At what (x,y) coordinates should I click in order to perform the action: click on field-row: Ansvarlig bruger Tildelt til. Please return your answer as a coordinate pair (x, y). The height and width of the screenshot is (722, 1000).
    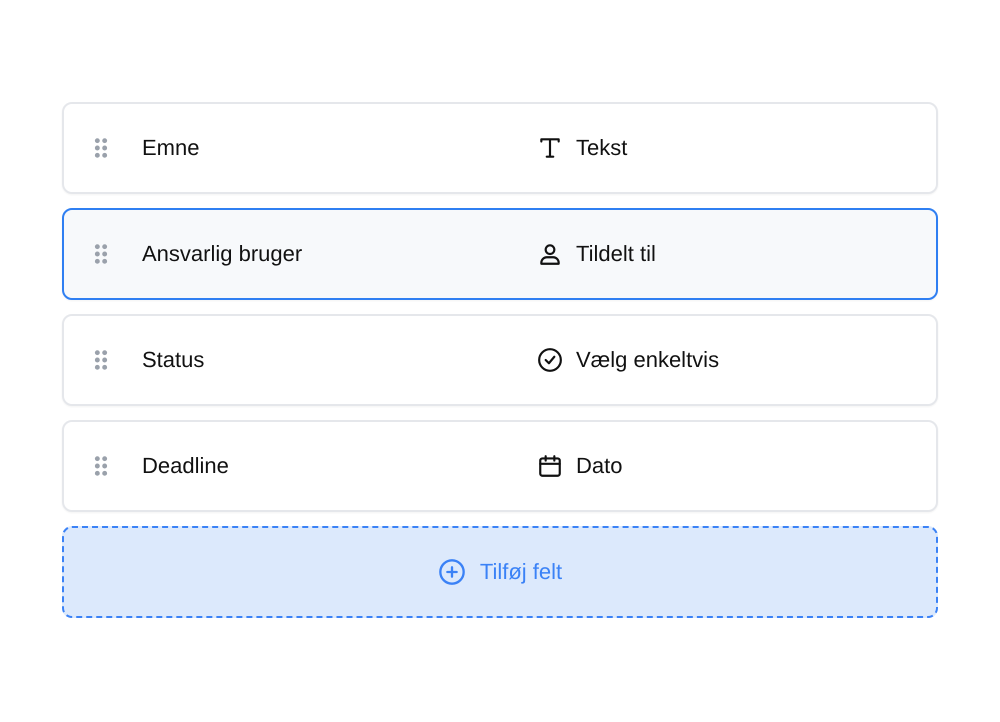
    Looking at the image, I should click on (500, 254).